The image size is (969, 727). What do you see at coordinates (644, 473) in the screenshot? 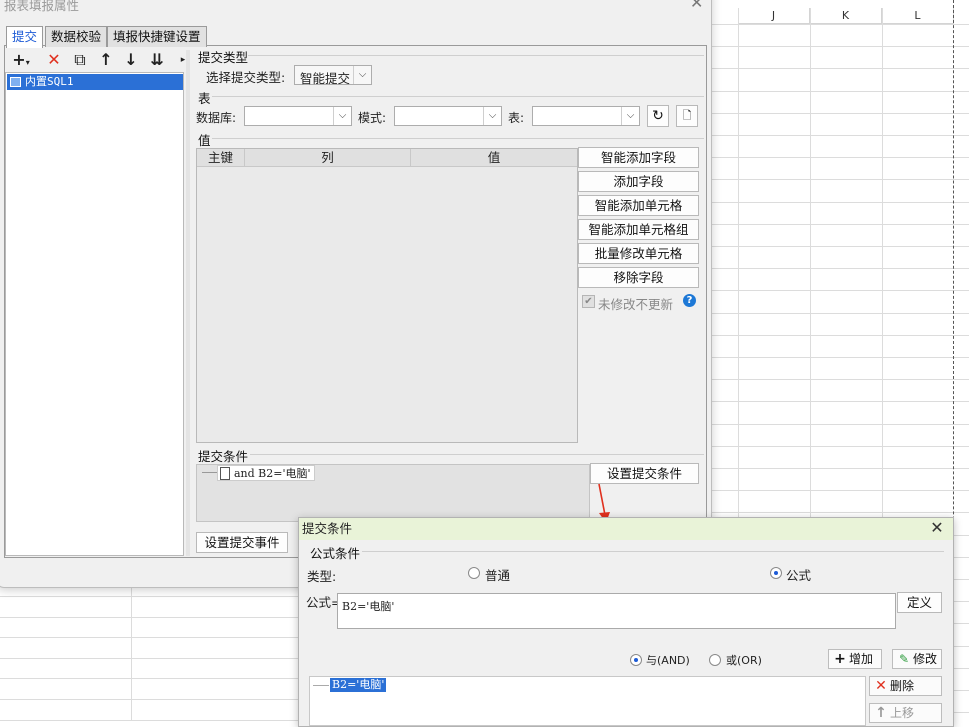
I see `set-submit-condition-button: 设置提交条件` at bounding box center [644, 473].